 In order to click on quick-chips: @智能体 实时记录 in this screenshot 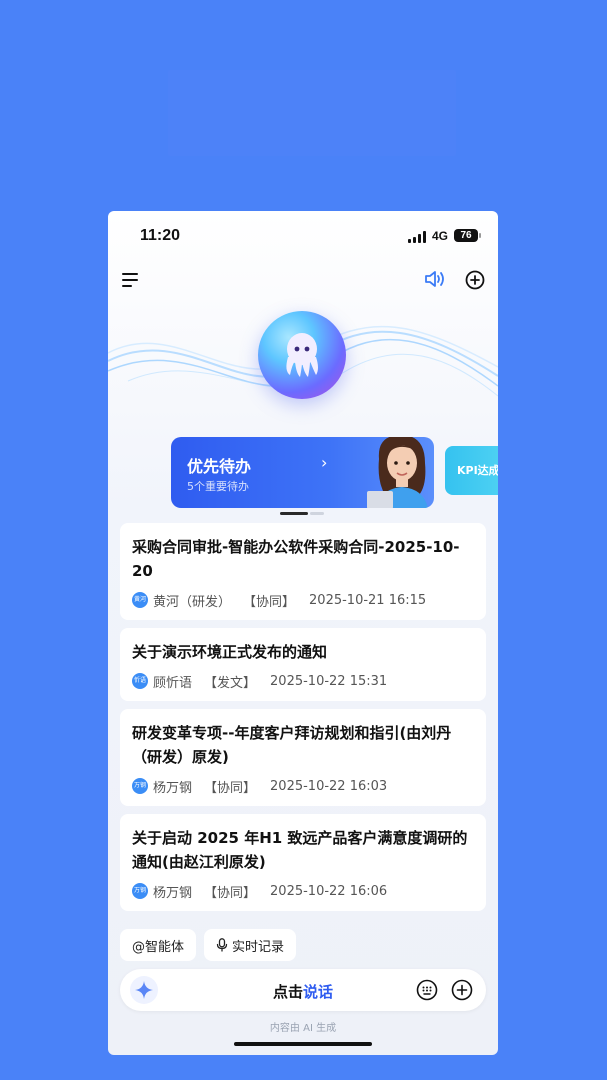, I will do `click(208, 945)`.